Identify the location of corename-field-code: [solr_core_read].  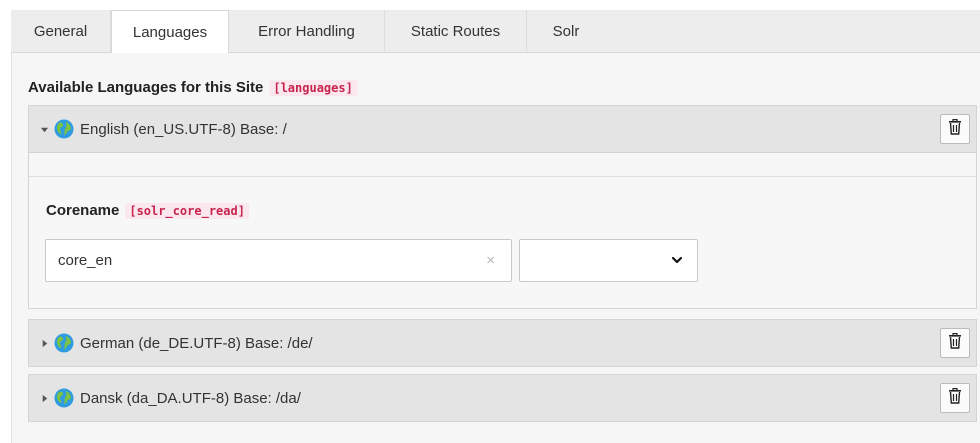
(187, 210).